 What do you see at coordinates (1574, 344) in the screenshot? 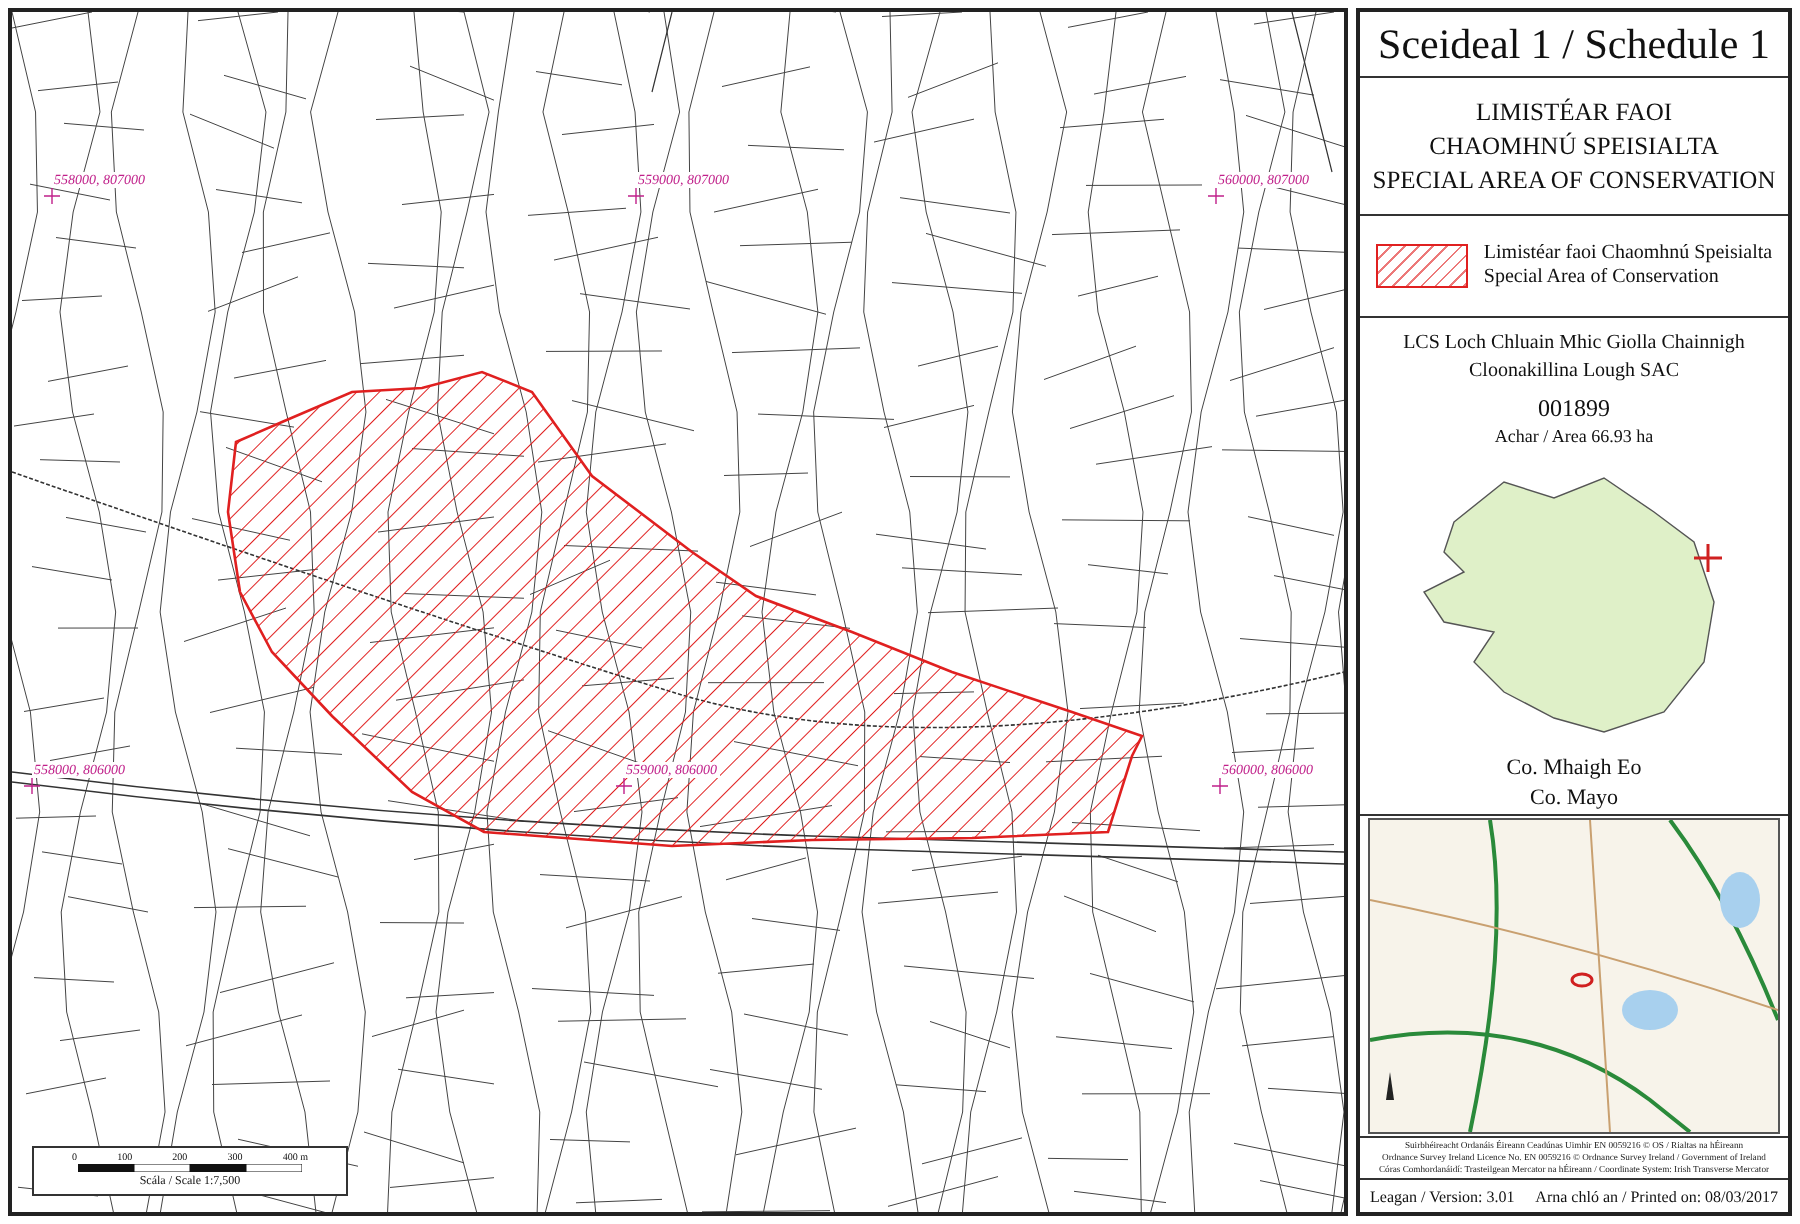
I see `site-name: LCS Loch Chluain Mhic Giolla Chainnigh` at bounding box center [1574, 344].